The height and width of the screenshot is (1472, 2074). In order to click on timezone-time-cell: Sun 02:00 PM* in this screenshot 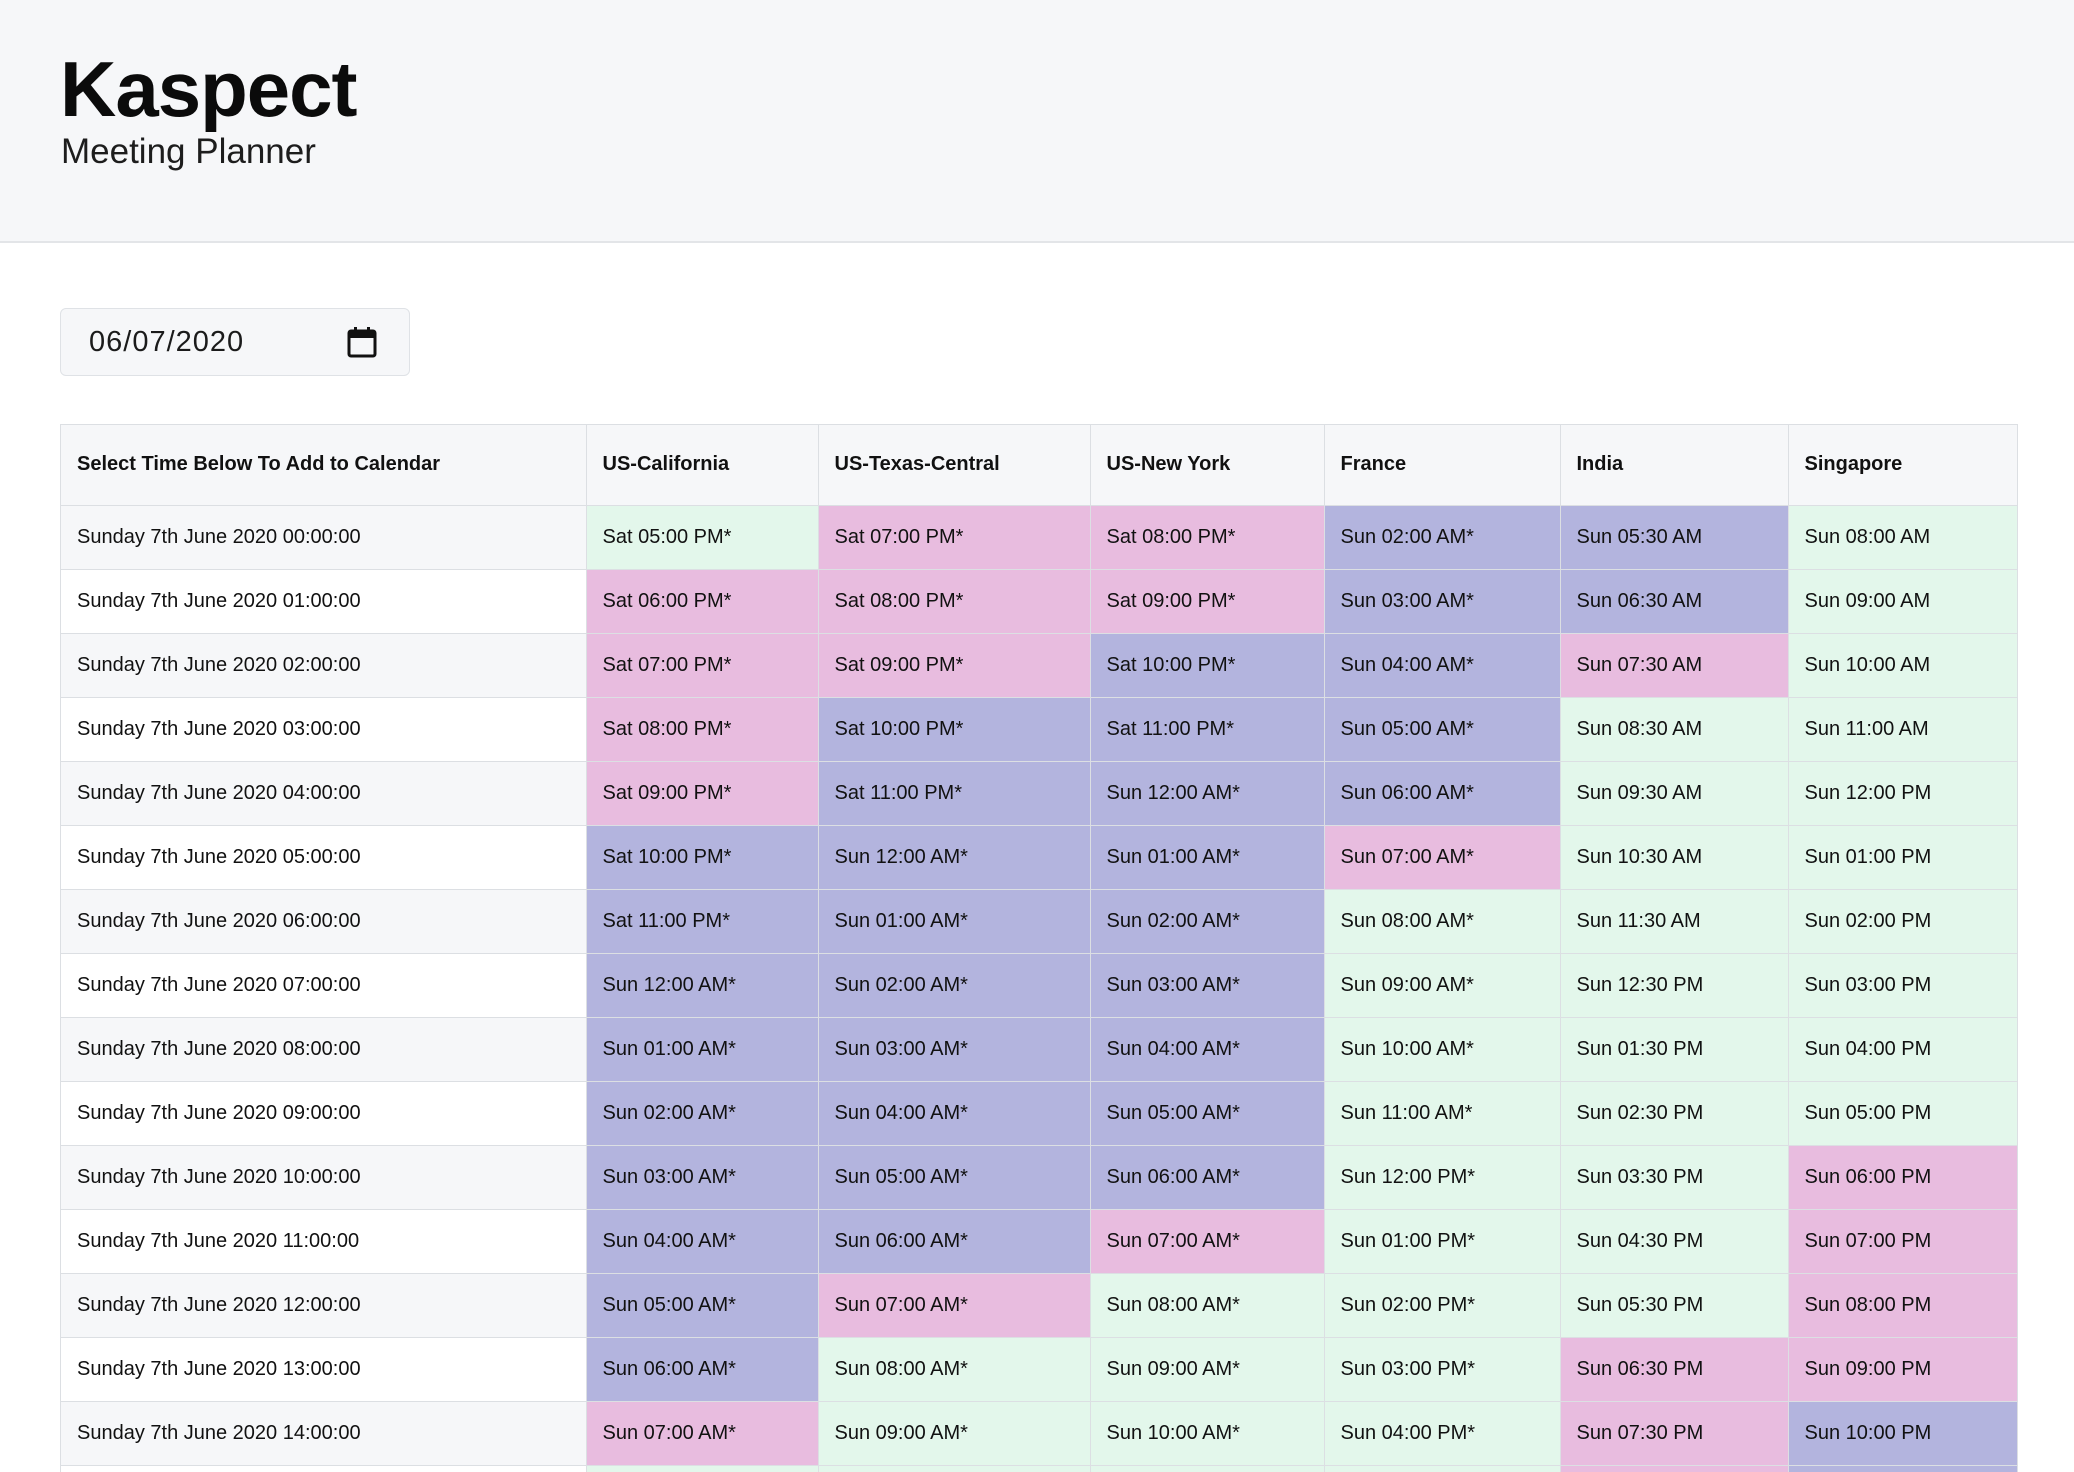, I will do `click(1442, 1305)`.